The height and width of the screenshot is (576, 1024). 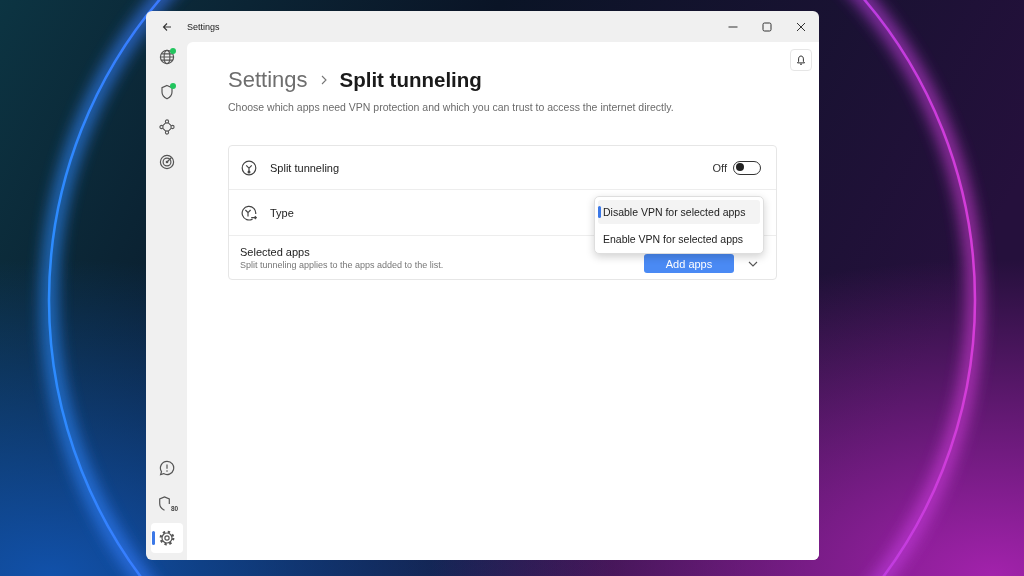 What do you see at coordinates (275, 251) in the screenshot?
I see `row-label: Selected apps` at bounding box center [275, 251].